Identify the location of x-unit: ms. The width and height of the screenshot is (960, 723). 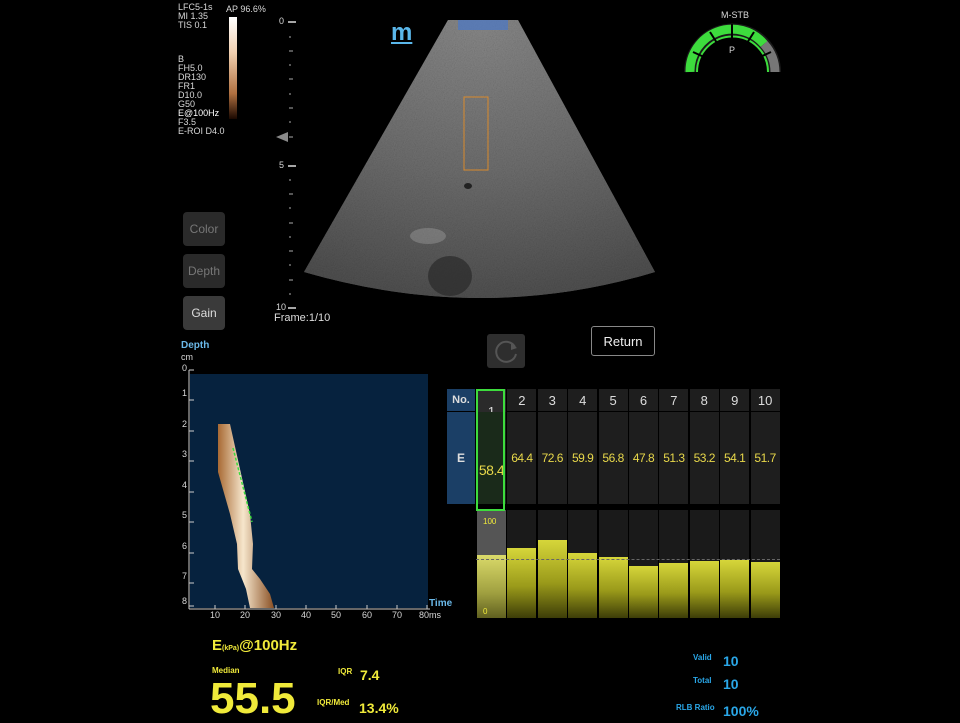
(435, 615).